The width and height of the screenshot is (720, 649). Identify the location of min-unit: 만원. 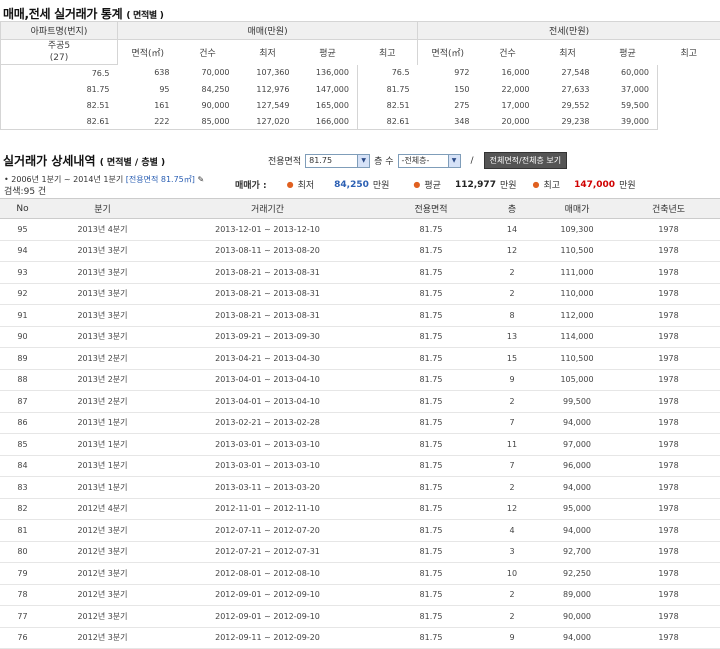
(381, 184).